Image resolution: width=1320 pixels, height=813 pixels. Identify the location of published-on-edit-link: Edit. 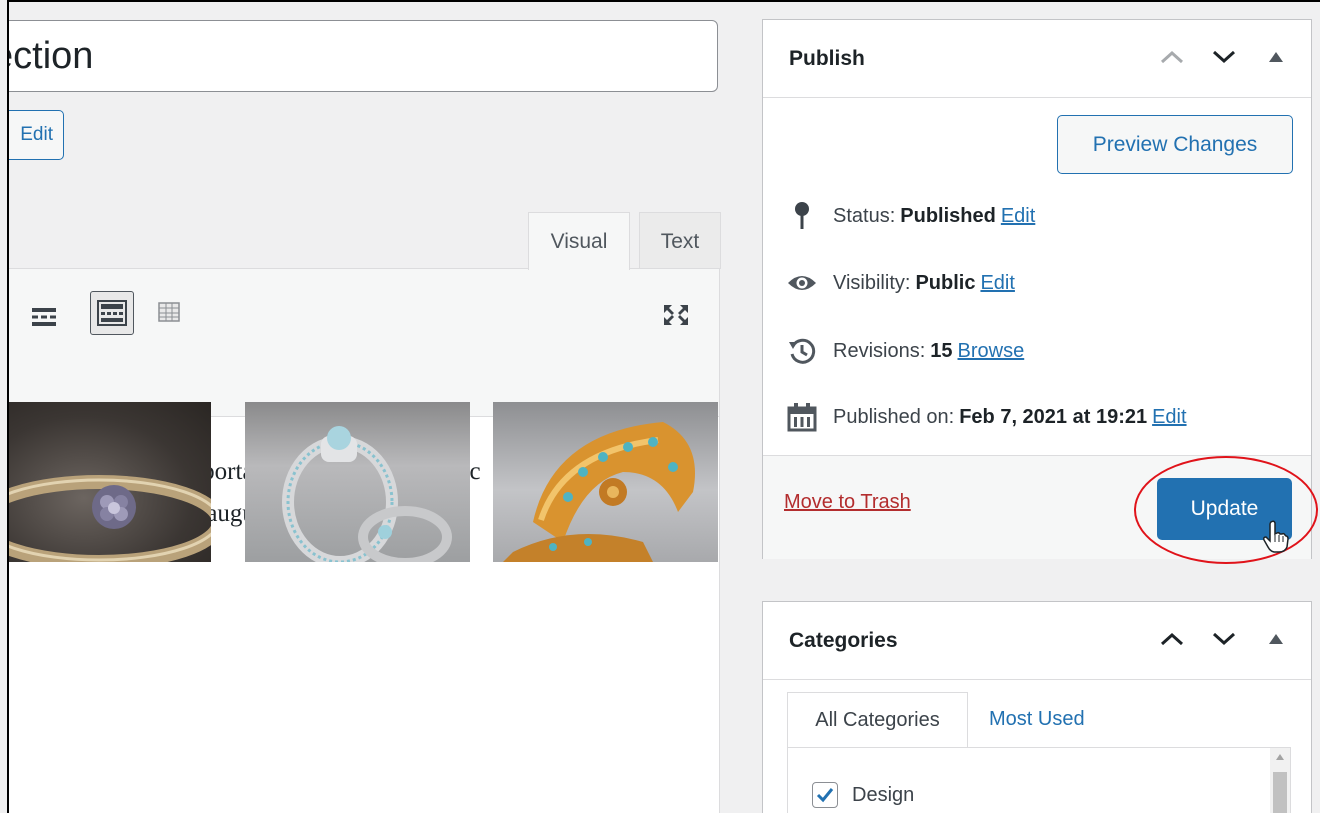
(1169, 417).